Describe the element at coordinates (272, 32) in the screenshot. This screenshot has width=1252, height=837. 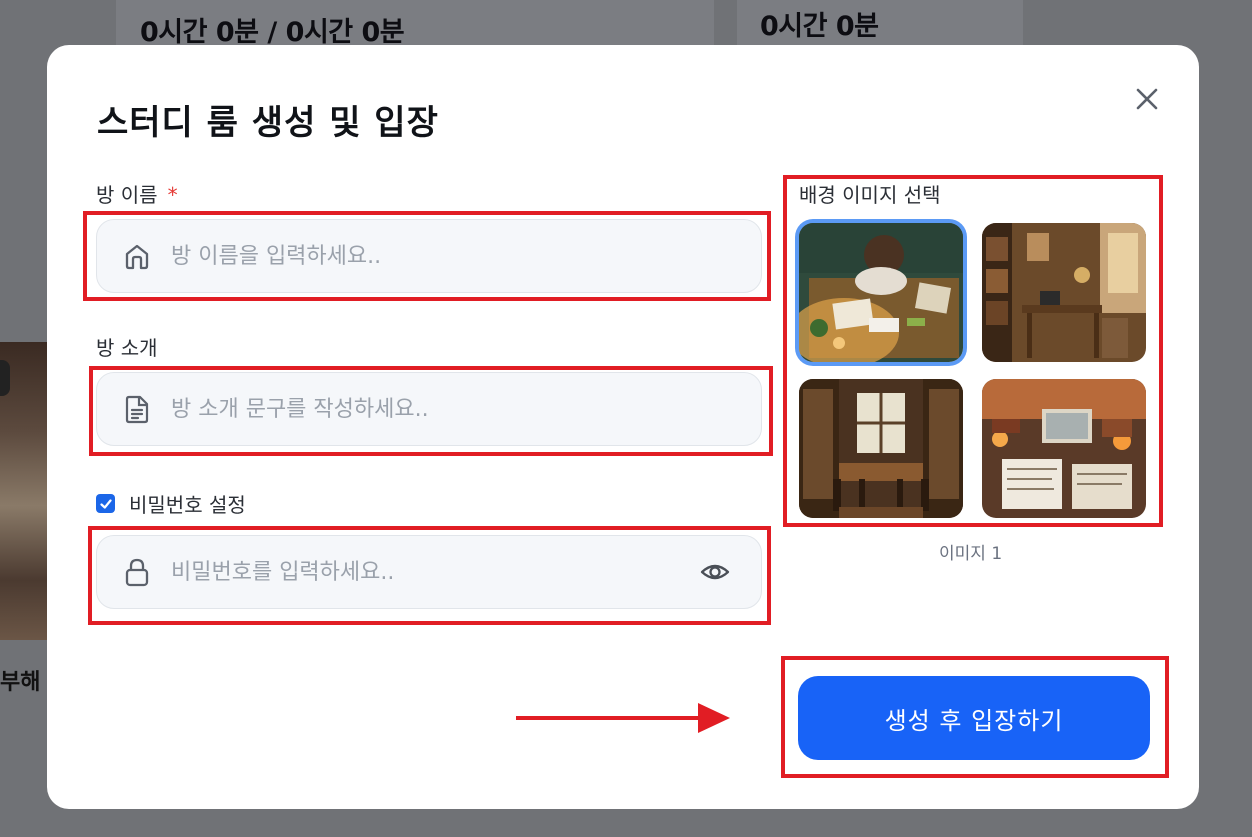
I see `background-time-stat: 0시간 0분 / 0시간 0분` at that location.